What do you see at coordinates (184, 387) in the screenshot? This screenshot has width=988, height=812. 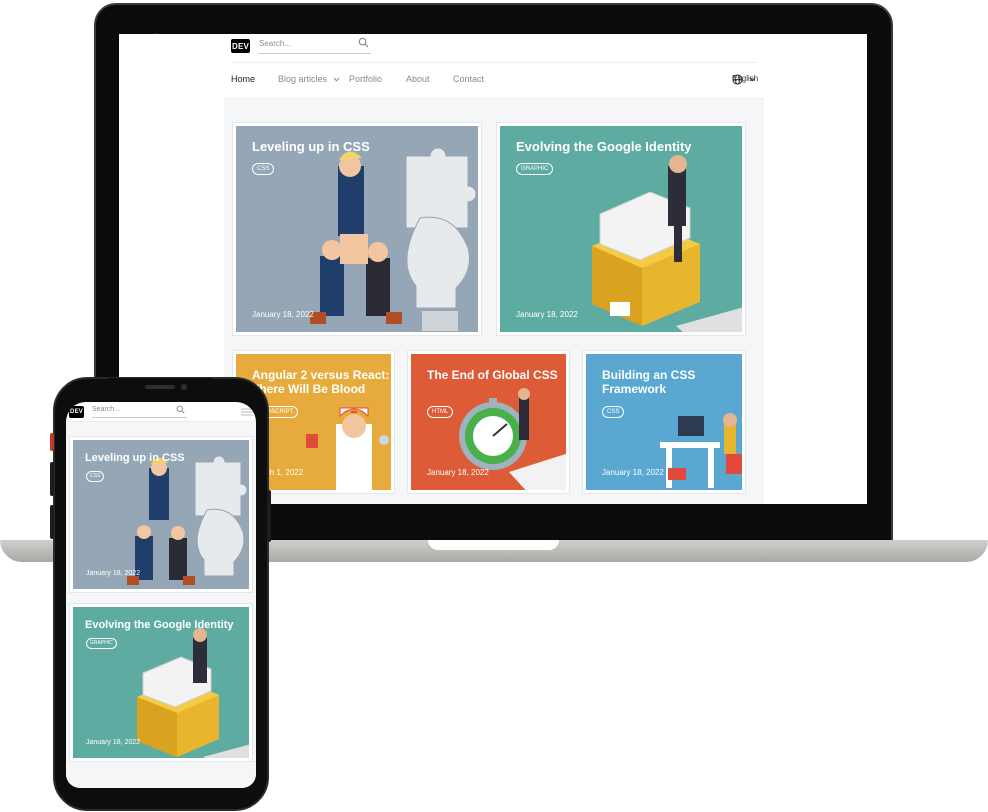 I see `phone-camera` at bounding box center [184, 387].